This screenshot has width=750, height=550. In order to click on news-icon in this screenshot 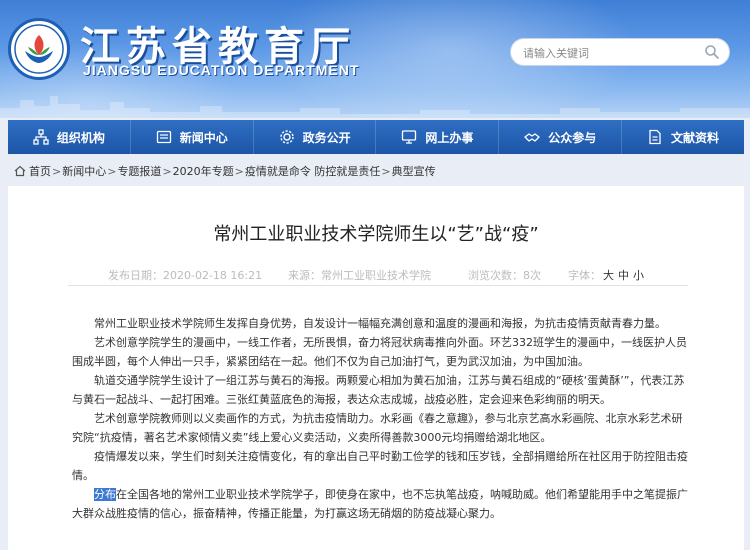, I will do `click(163, 137)`.